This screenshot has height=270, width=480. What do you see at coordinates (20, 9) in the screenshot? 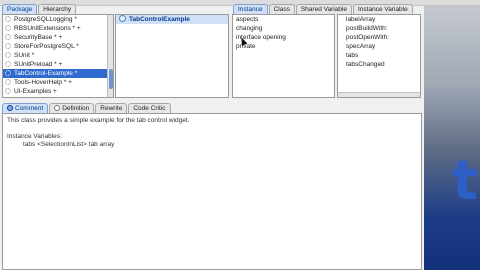
I see `tab-package: Package` at bounding box center [20, 9].